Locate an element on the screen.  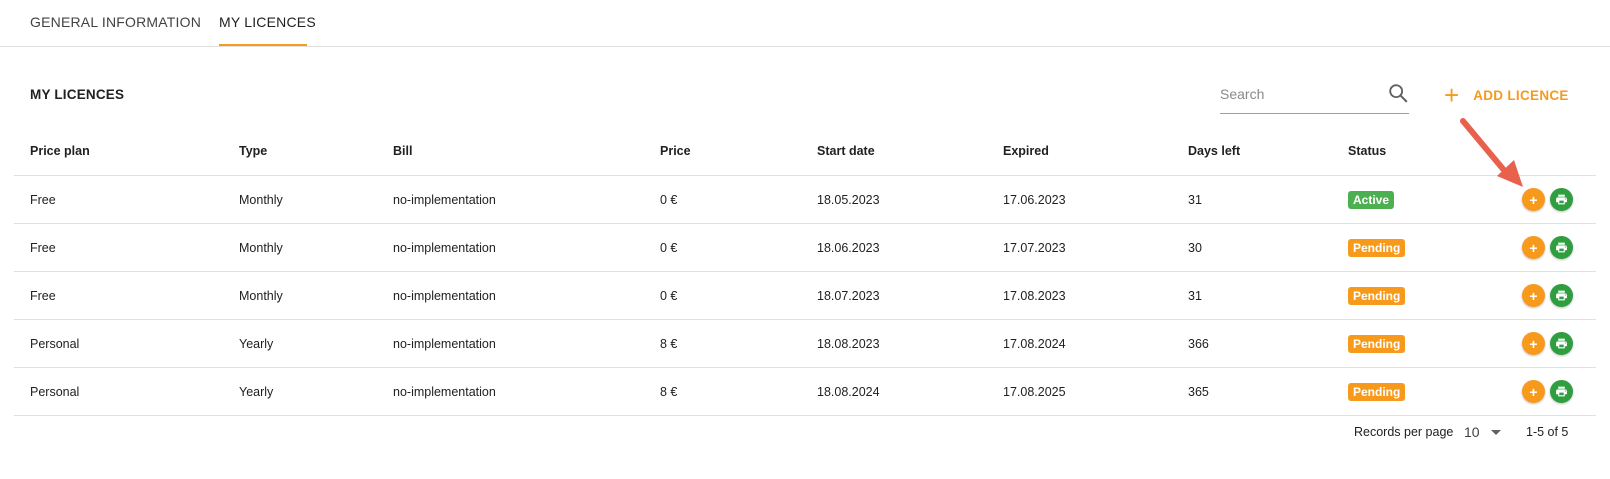
start-date-cell: 18.06.2023 is located at coordinates (848, 247).